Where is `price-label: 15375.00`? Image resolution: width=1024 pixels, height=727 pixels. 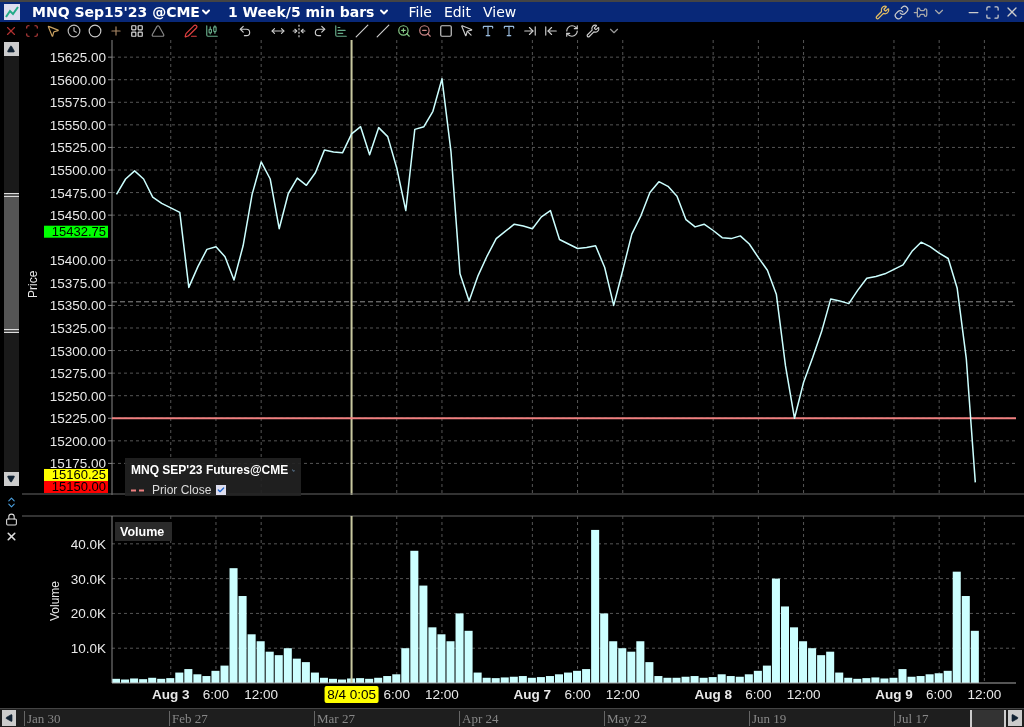
price-label: 15375.00 is located at coordinates (77, 283).